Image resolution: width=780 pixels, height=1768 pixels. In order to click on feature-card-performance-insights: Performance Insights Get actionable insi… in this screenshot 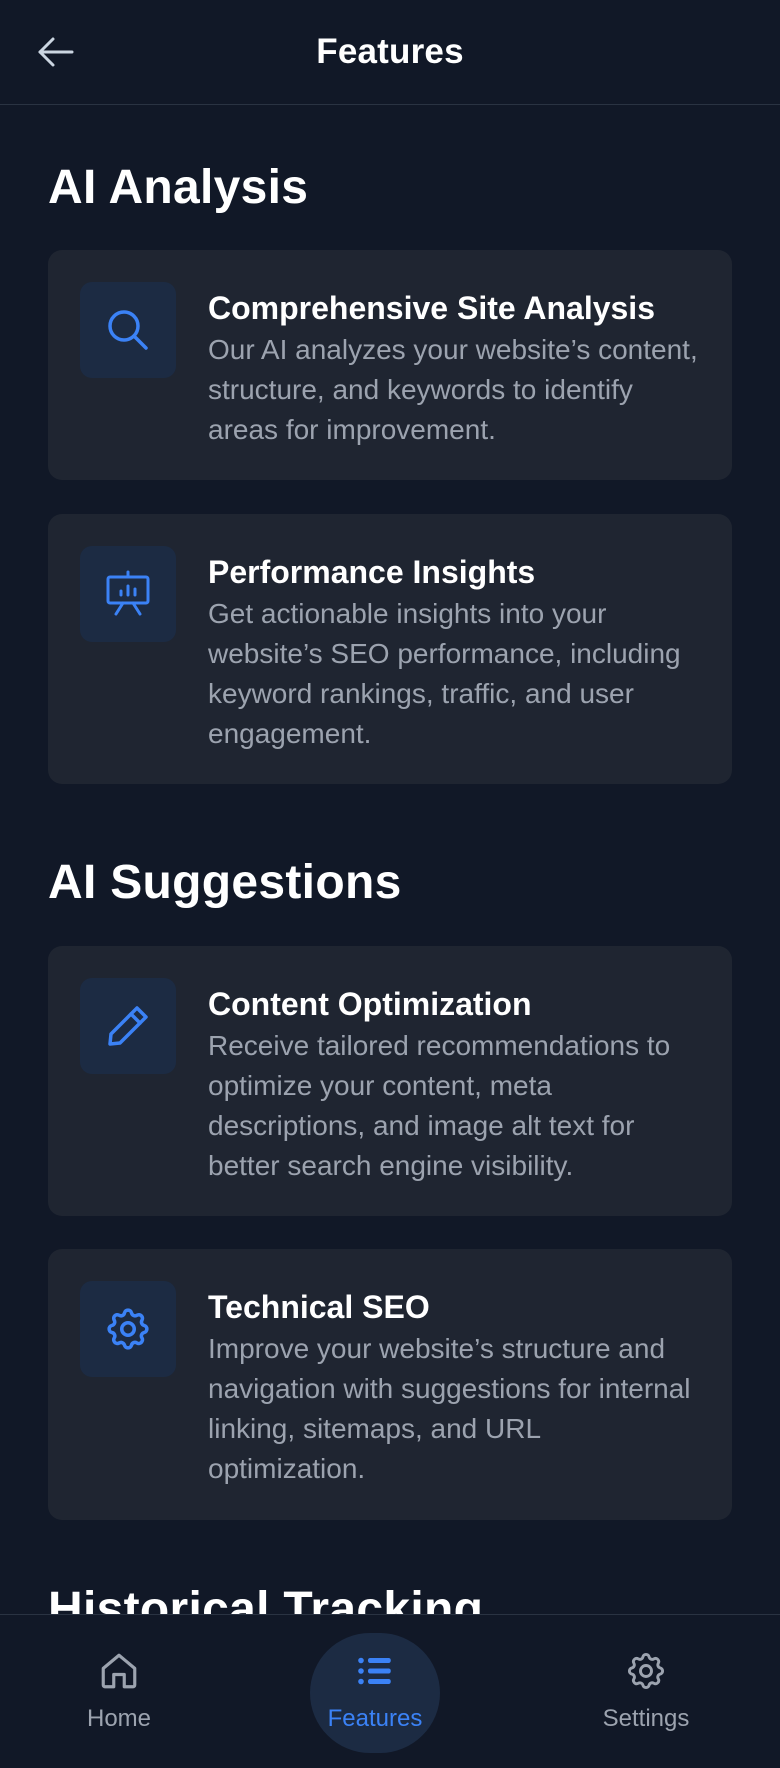, I will do `click(390, 649)`.